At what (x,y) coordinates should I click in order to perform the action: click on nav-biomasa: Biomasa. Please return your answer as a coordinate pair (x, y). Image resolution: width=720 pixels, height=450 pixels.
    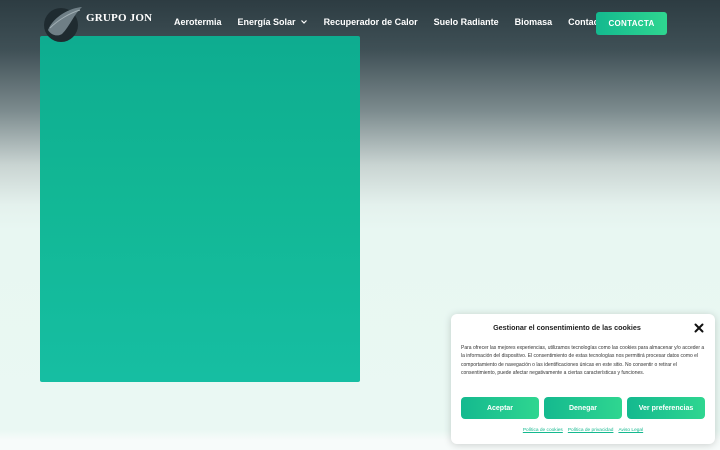
    Looking at the image, I should click on (534, 22).